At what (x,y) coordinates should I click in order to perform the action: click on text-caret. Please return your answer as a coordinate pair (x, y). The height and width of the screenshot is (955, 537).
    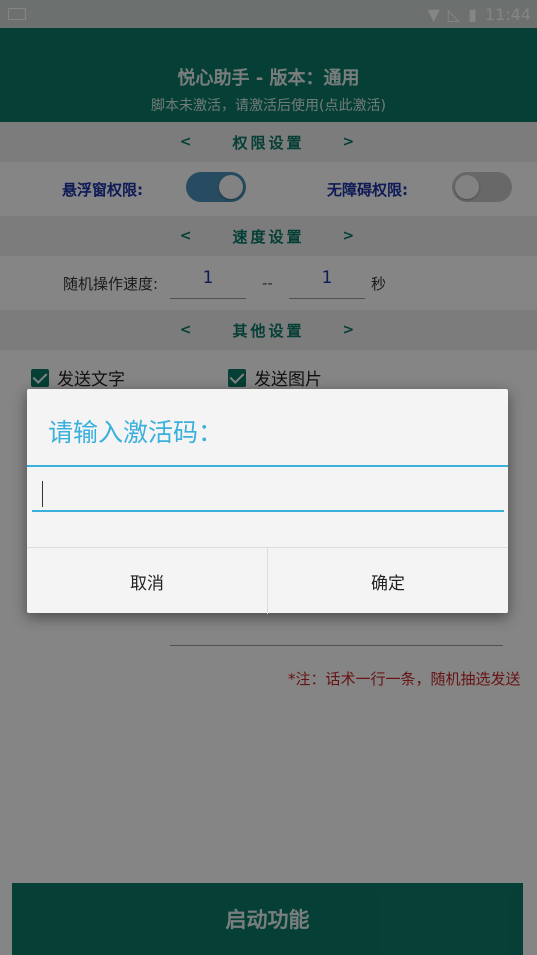
    Looking at the image, I should click on (42, 494).